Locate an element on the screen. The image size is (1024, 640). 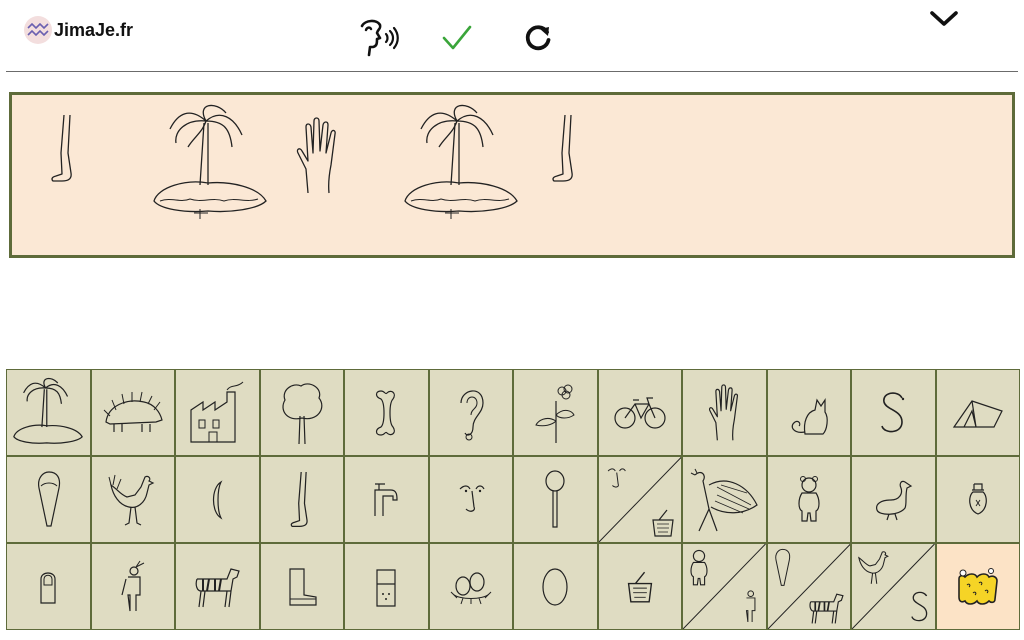
flower-icon is located at coordinates (555, 413).